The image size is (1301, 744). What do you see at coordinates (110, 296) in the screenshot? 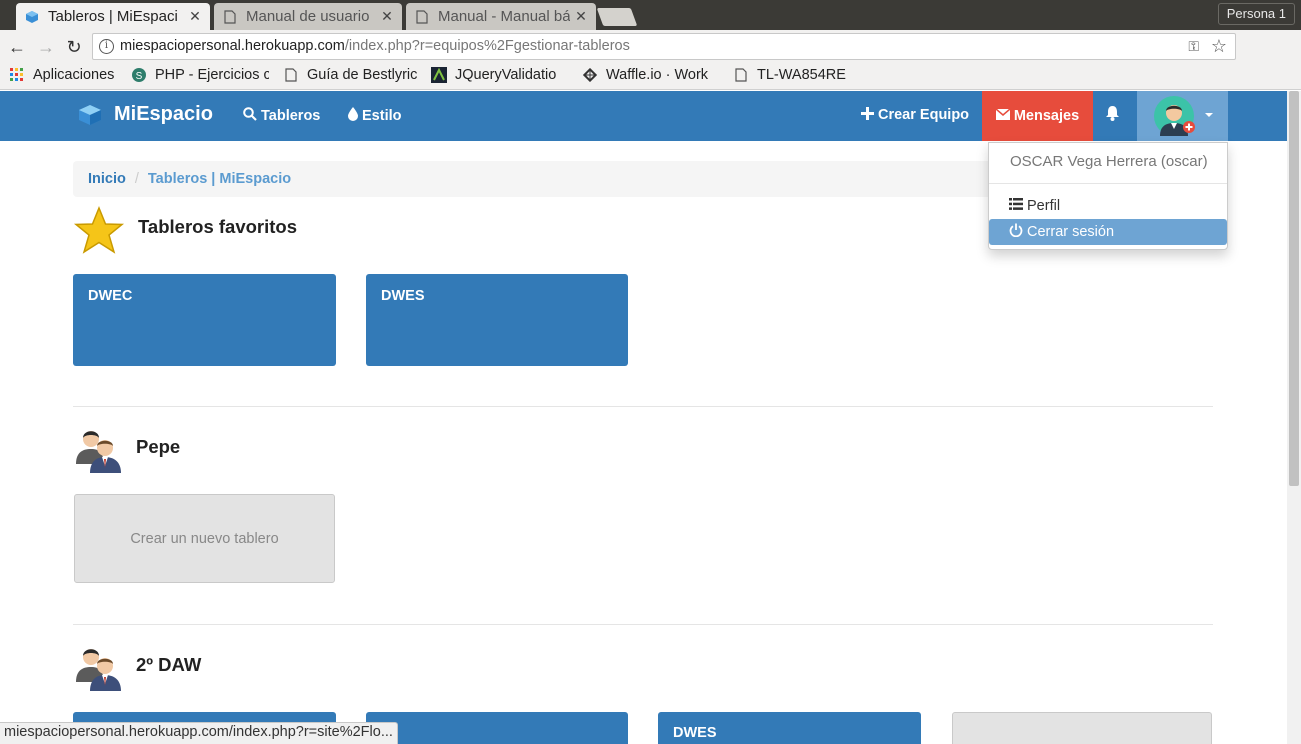
I see `board-title: DWEC` at bounding box center [110, 296].